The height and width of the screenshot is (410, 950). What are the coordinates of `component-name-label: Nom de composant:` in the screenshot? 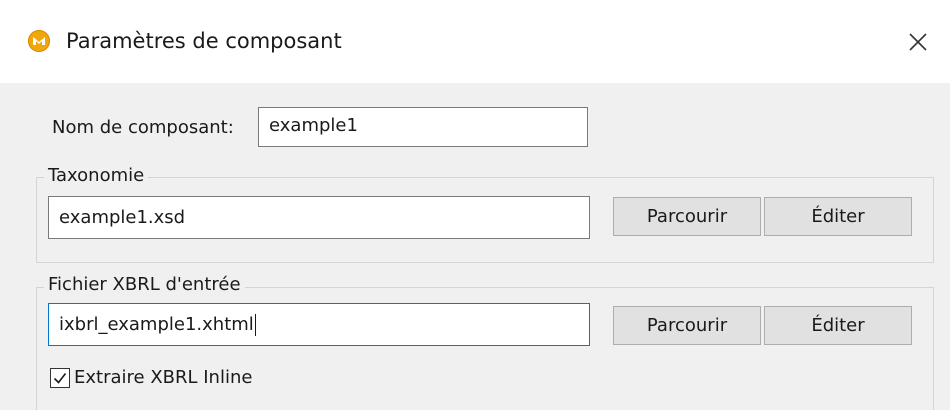 It's located at (143, 127).